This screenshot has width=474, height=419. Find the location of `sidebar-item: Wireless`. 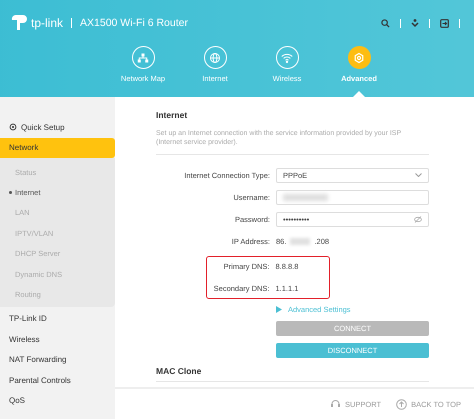

sidebar-item: Wireless is located at coordinates (57, 339).